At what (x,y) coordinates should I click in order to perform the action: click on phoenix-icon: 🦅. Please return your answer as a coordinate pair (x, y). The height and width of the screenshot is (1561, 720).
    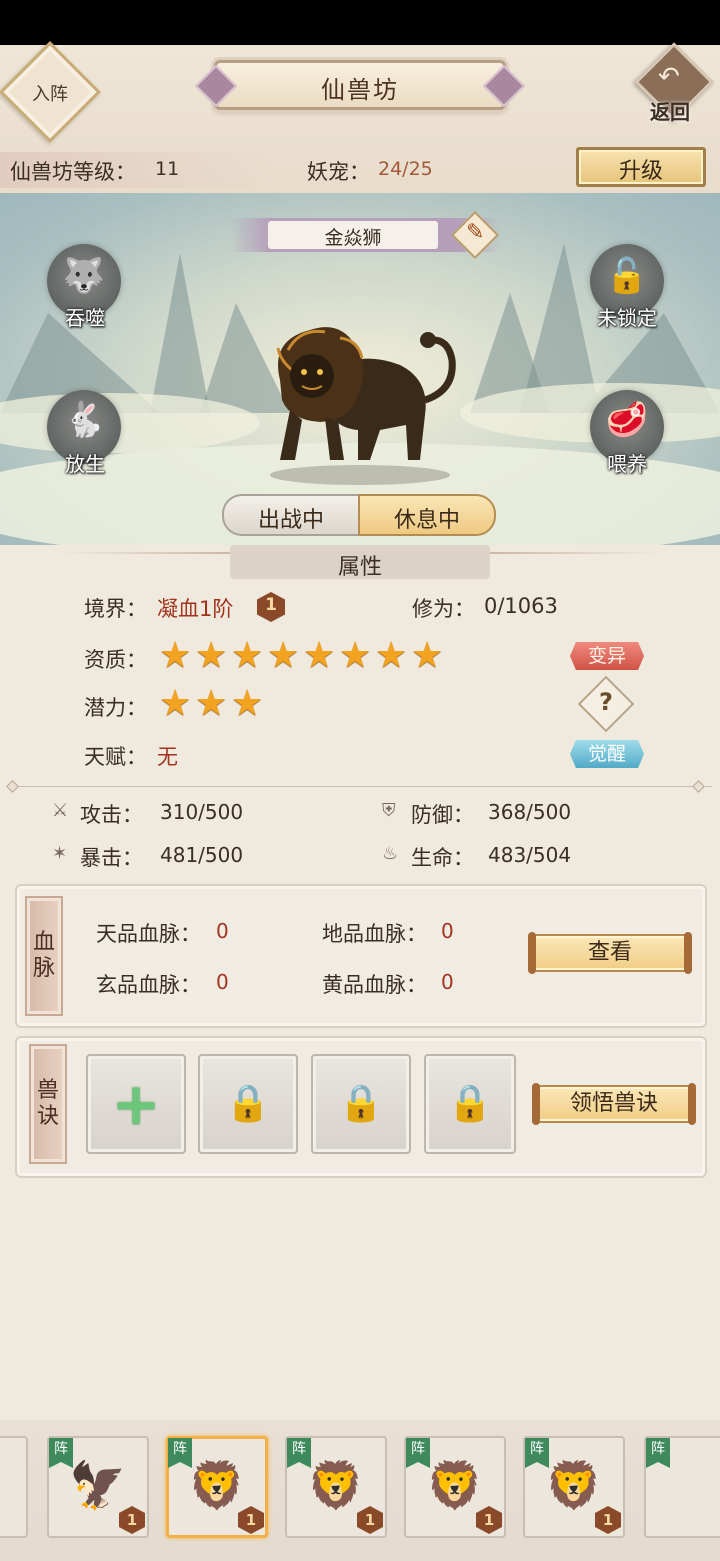
    Looking at the image, I should click on (98, 1485).